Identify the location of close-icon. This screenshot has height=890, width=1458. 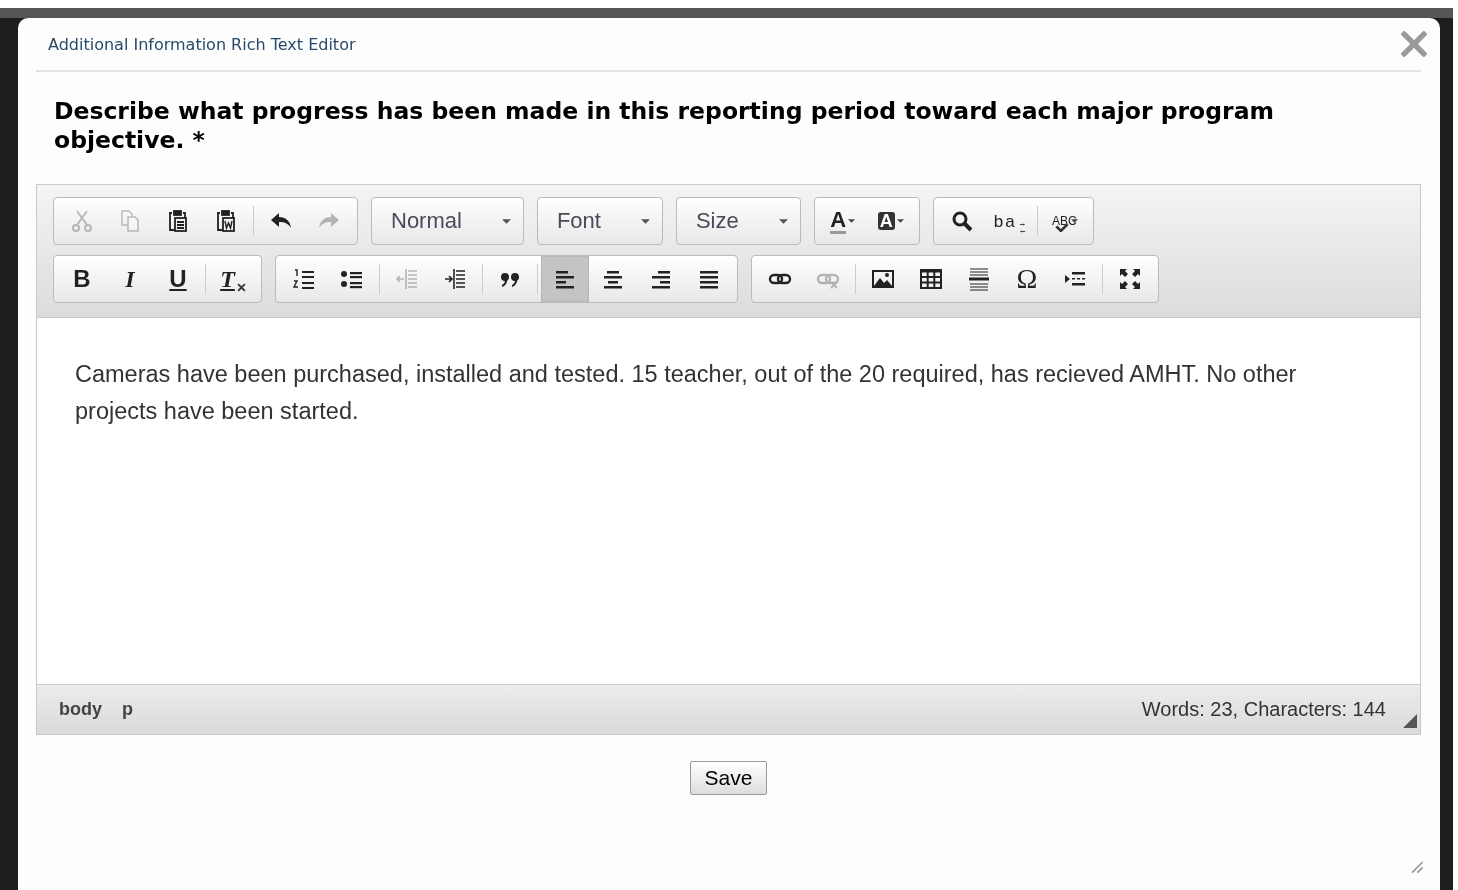
(1414, 44).